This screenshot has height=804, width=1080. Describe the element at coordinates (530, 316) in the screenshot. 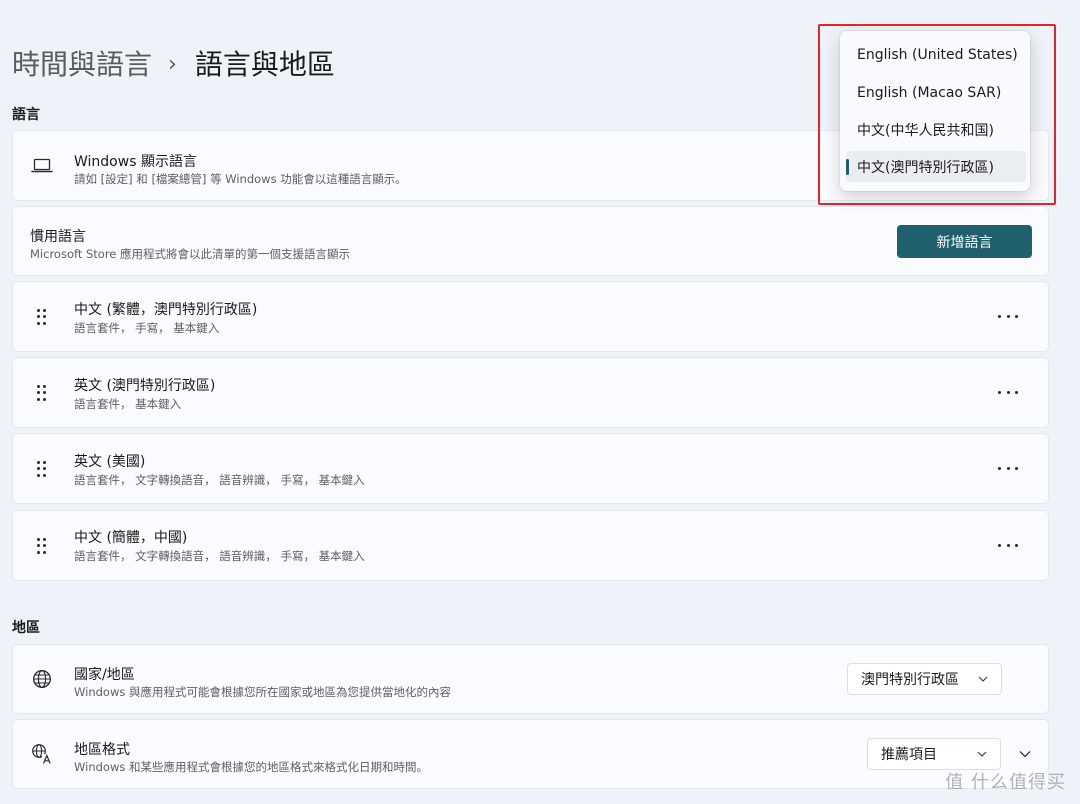

I see `language-row: 中文 (繁體，澳門特別行政區) 語言套件， 手寫， 基本鍵入` at that location.